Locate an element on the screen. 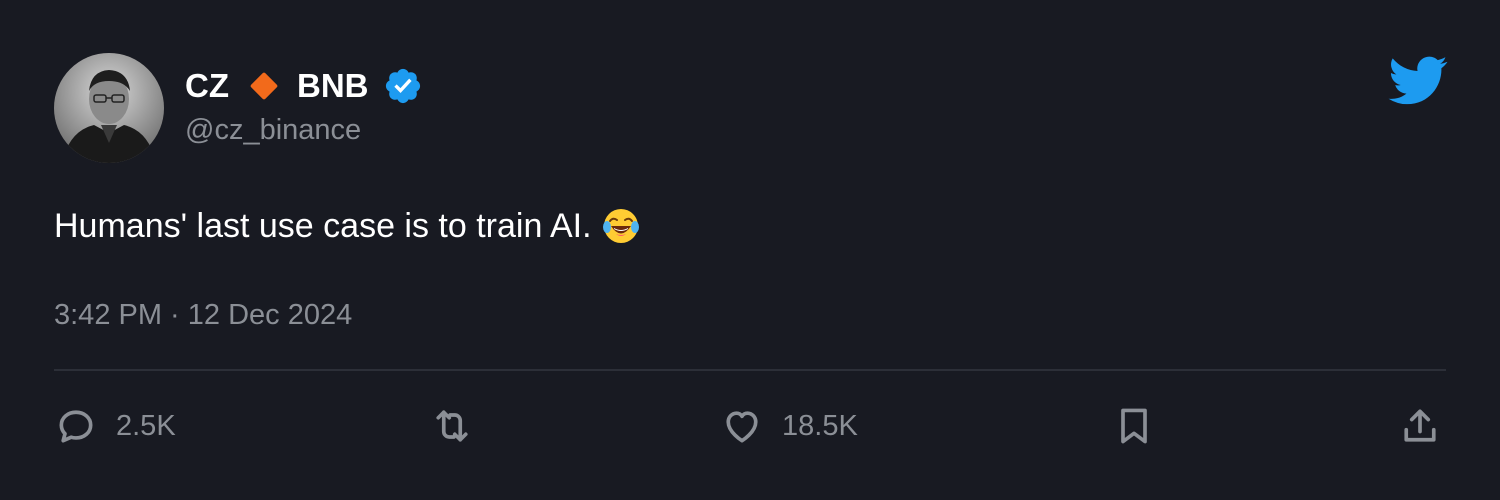  share-icon is located at coordinates (1420, 425).